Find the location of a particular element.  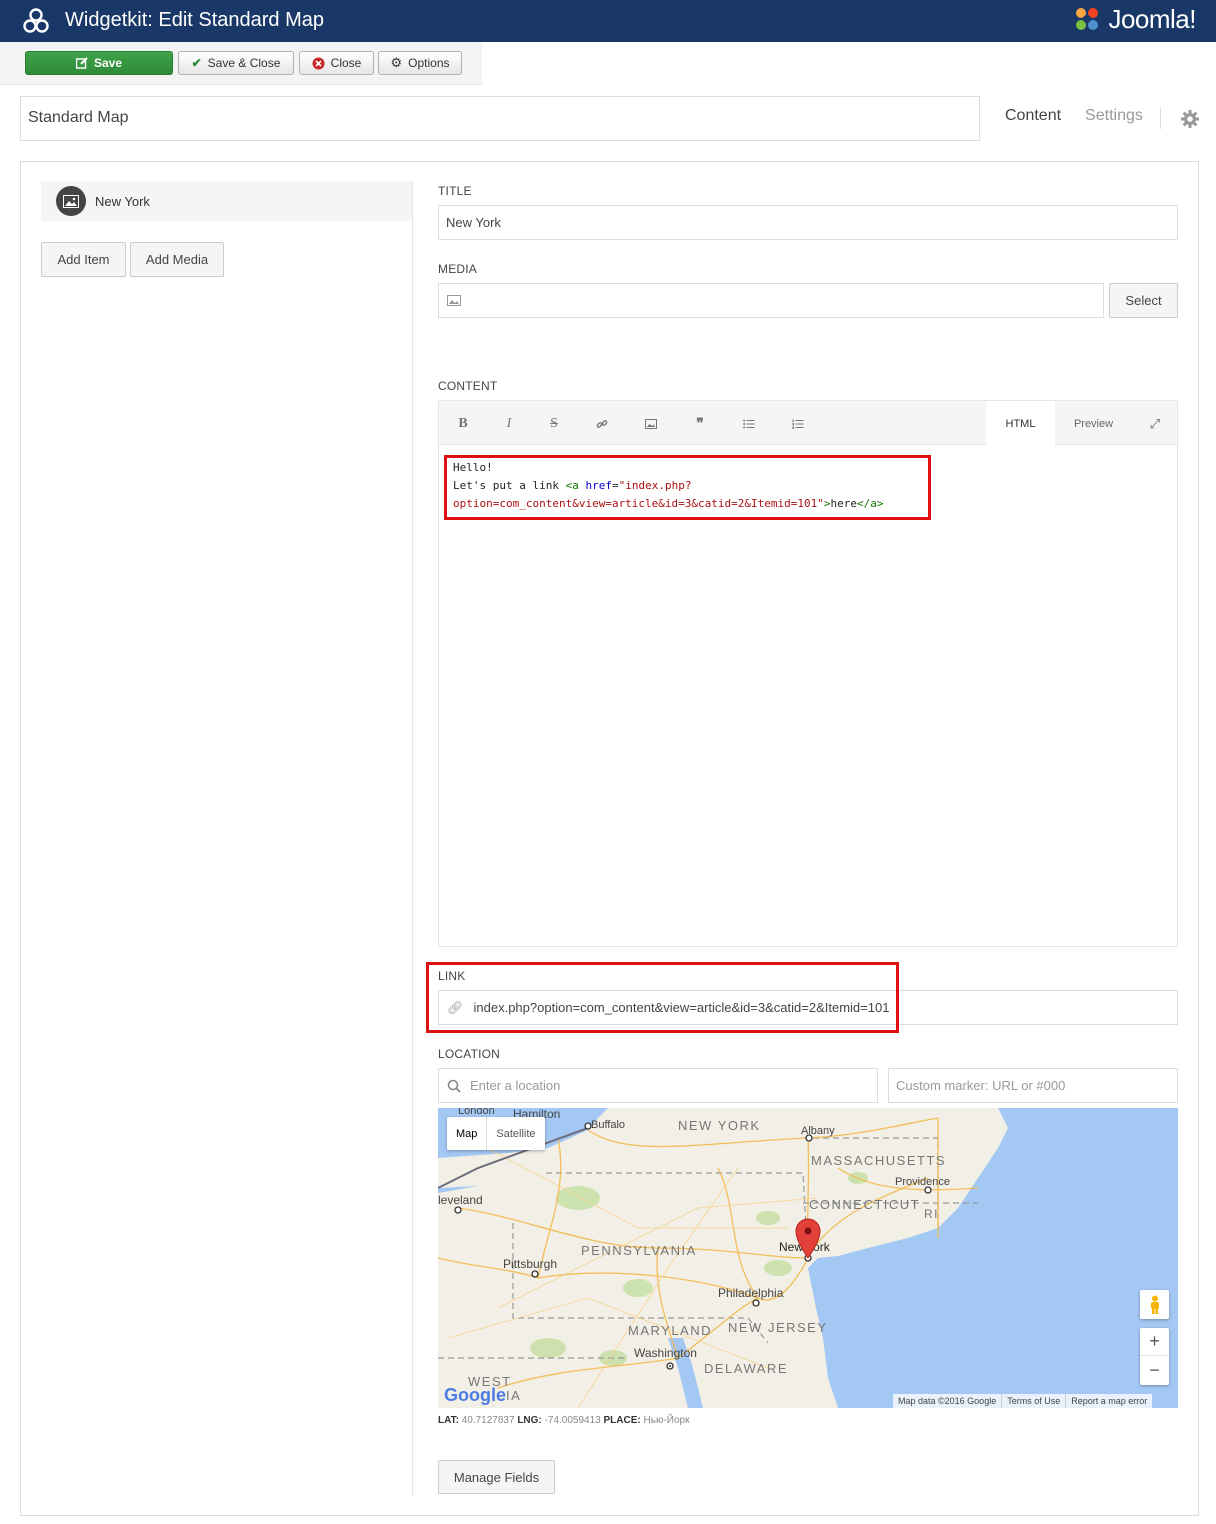

map-label-connecticut: CONNECTICUT is located at coordinates (864, 1204).